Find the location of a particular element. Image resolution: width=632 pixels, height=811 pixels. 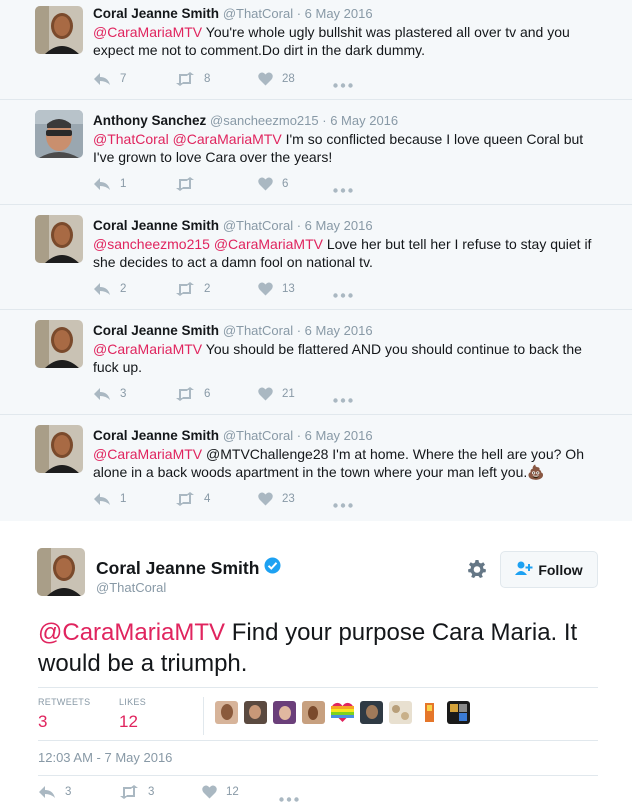

mention-link: @ThatCoral @CaraMariaMTV is located at coordinates (187, 139).